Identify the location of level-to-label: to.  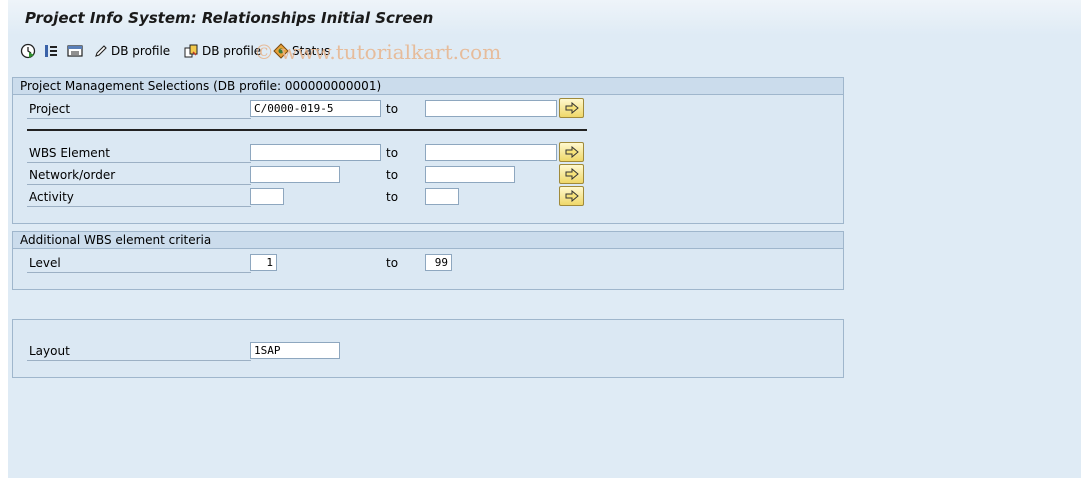
(392, 263).